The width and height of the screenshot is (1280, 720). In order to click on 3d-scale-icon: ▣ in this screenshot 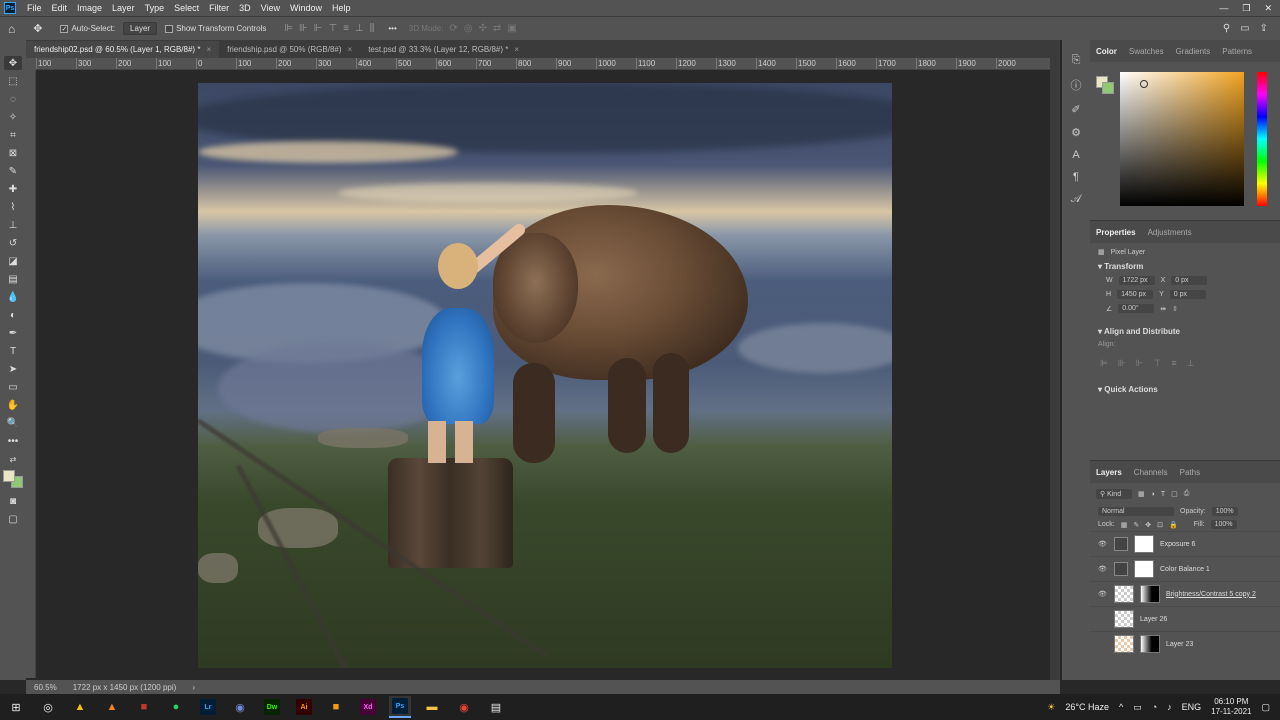, I will do `click(511, 28)`.